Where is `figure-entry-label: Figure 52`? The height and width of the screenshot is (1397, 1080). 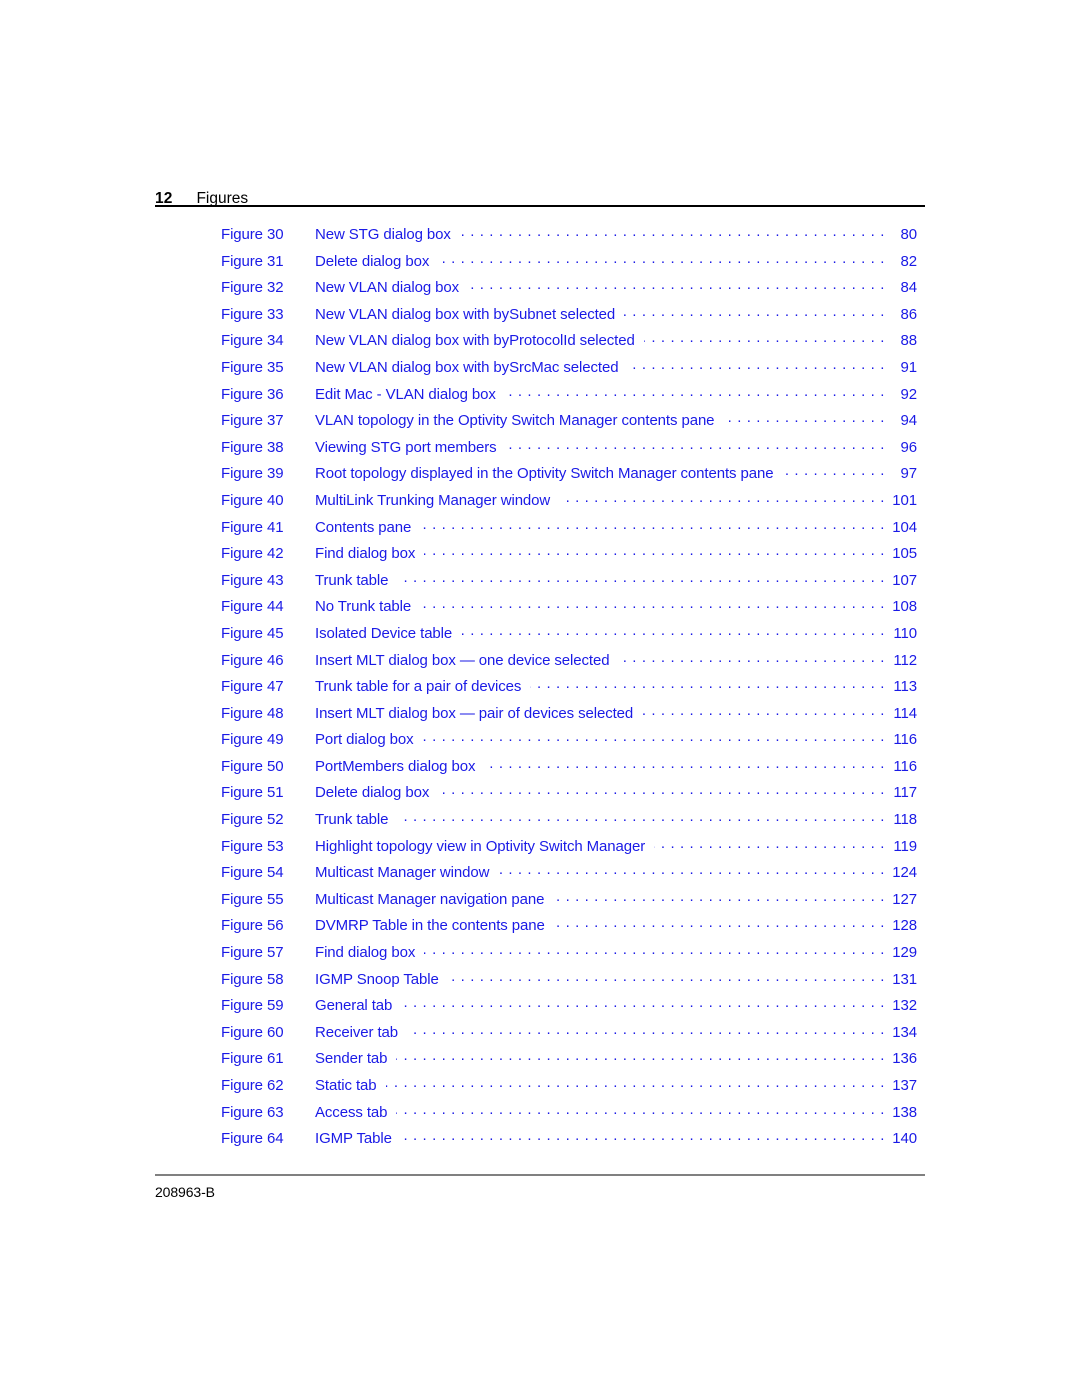 figure-entry-label: Figure 52 is located at coordinates (252, 820).